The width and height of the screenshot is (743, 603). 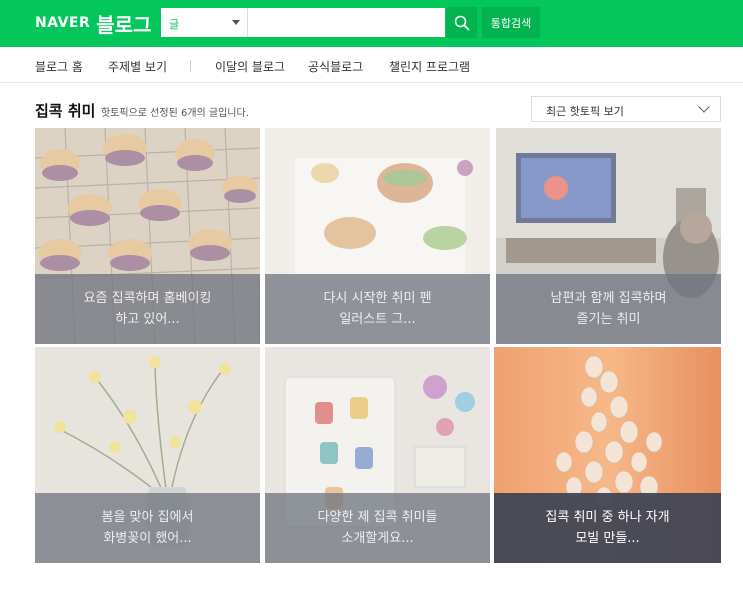 I want to click on card-caption-text: 남편과 함께 집콕하며 즐기는 취미, so click(x=608, y=309).